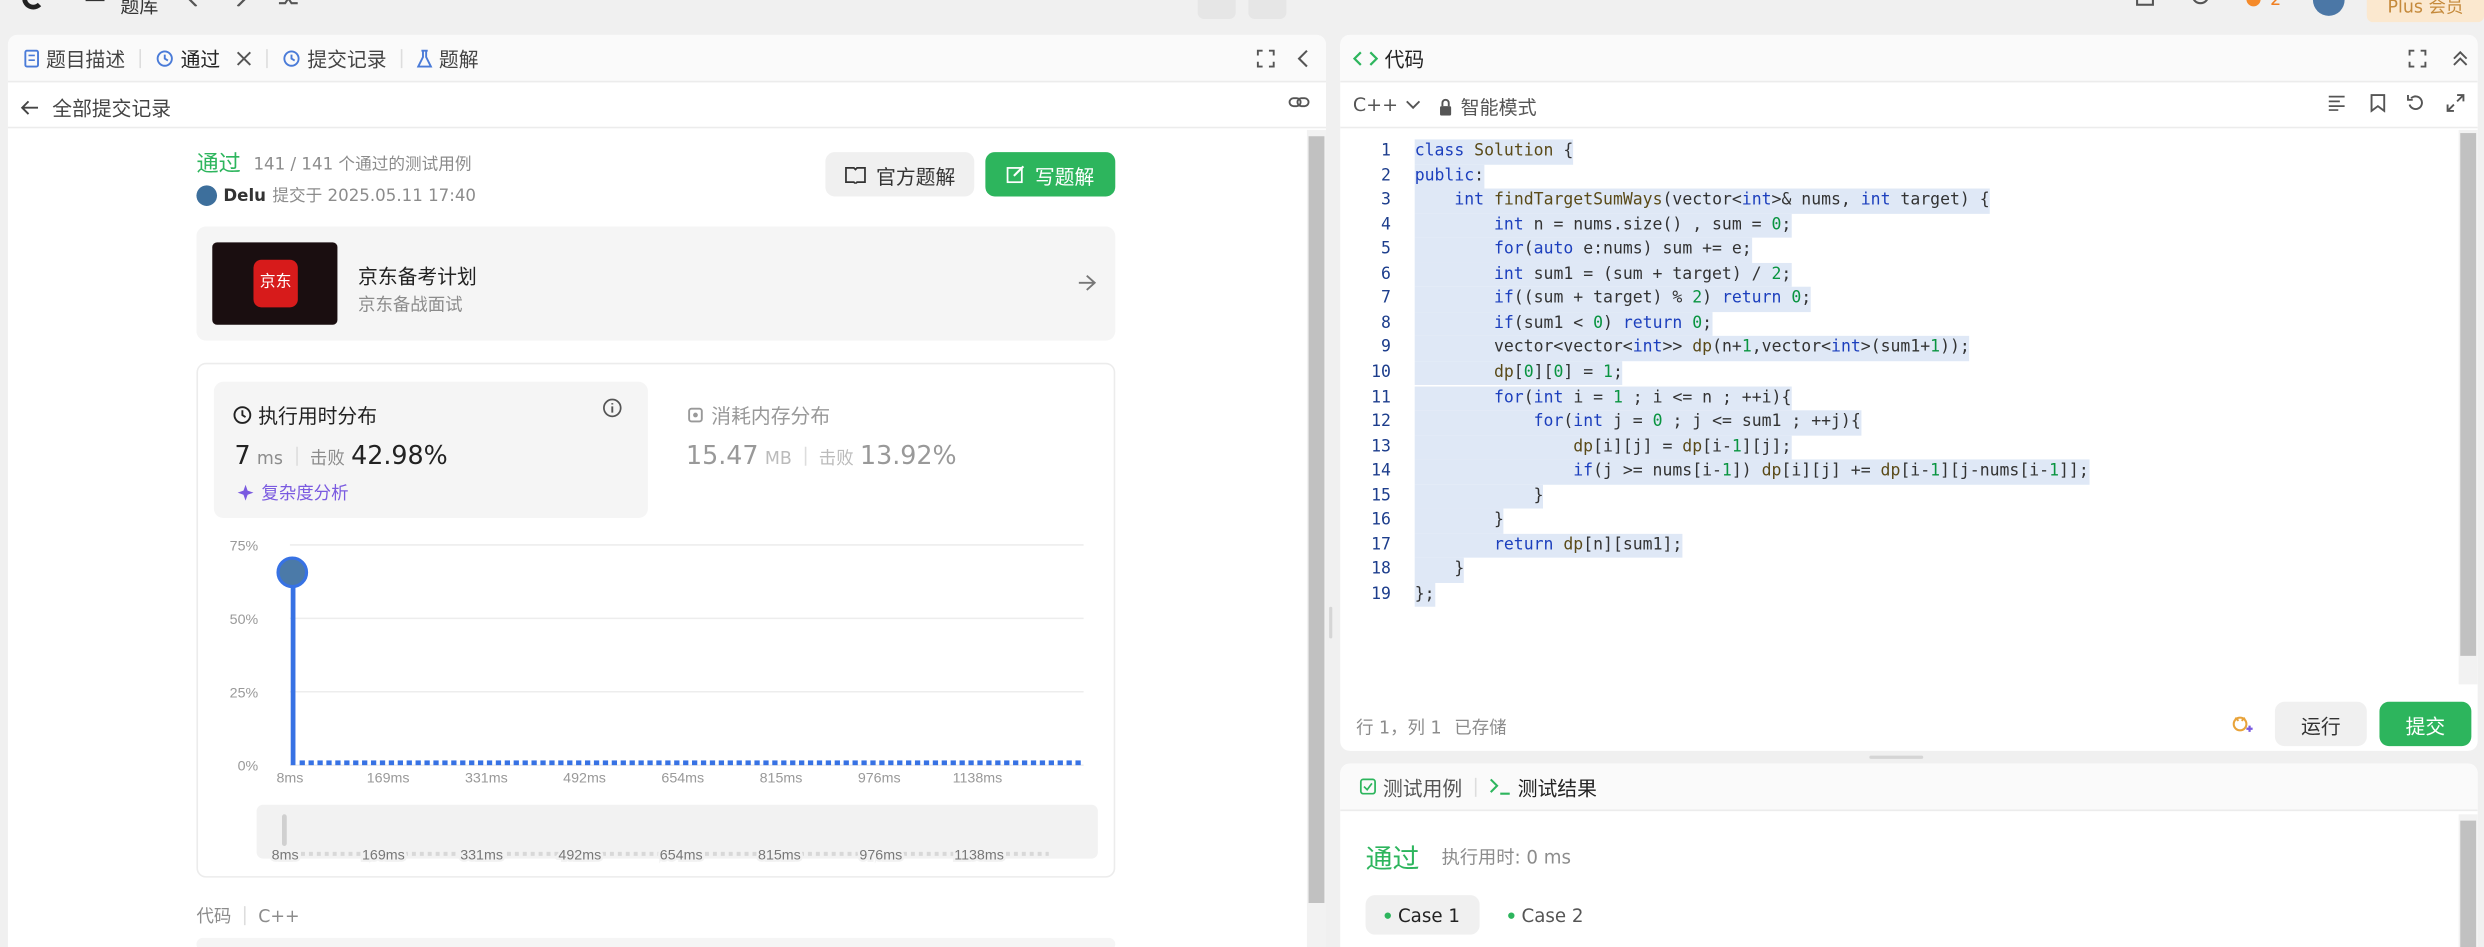  Describe the element at coordinates (1479, 496) in the screenshot. I see `code-line: }` at that location.